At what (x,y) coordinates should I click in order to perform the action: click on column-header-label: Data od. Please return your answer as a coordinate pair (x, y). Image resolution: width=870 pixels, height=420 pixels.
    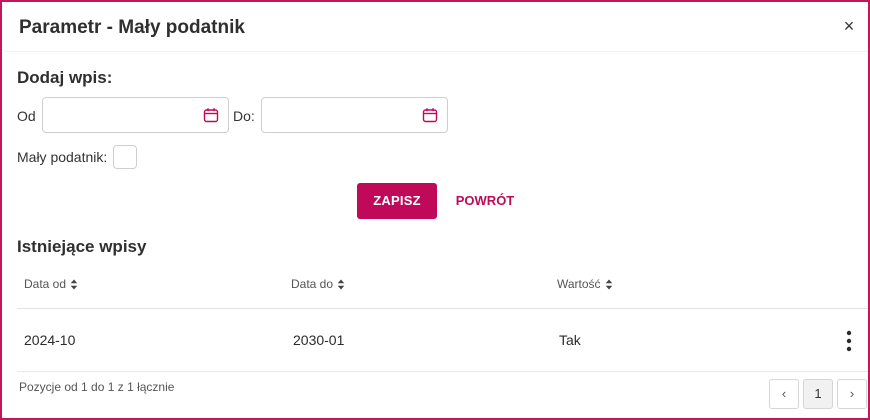
    Looking at the image, I should click on (45, 284).